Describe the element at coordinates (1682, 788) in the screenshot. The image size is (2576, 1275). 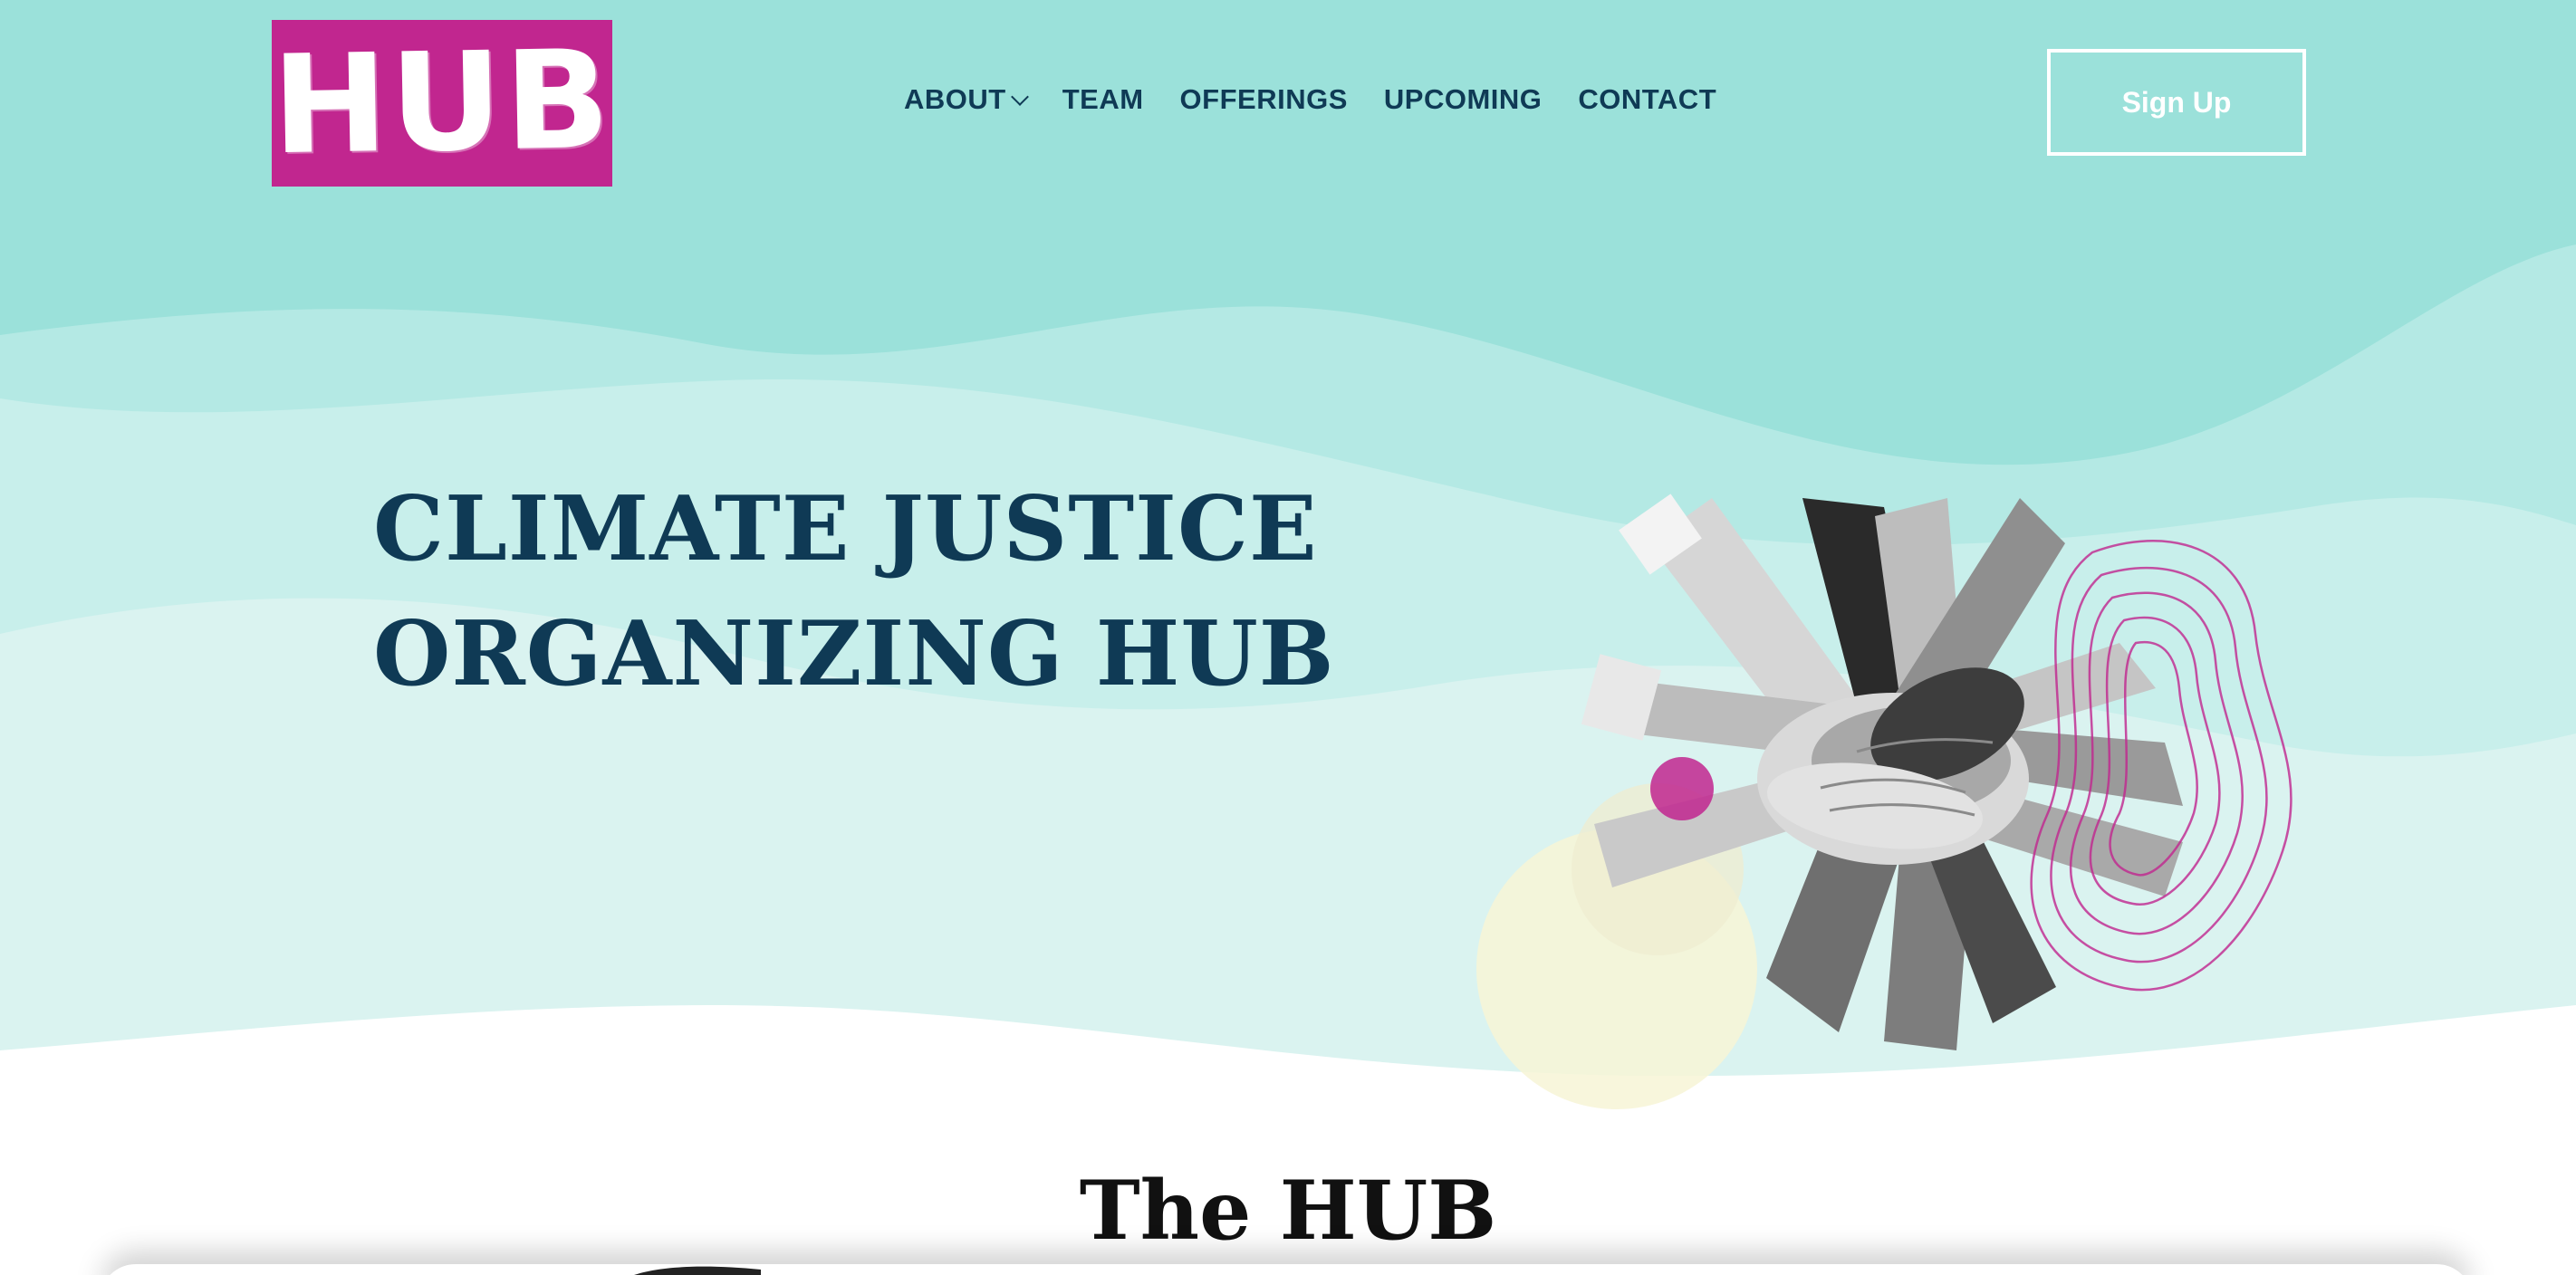
I see `magenta-dot` at that location.